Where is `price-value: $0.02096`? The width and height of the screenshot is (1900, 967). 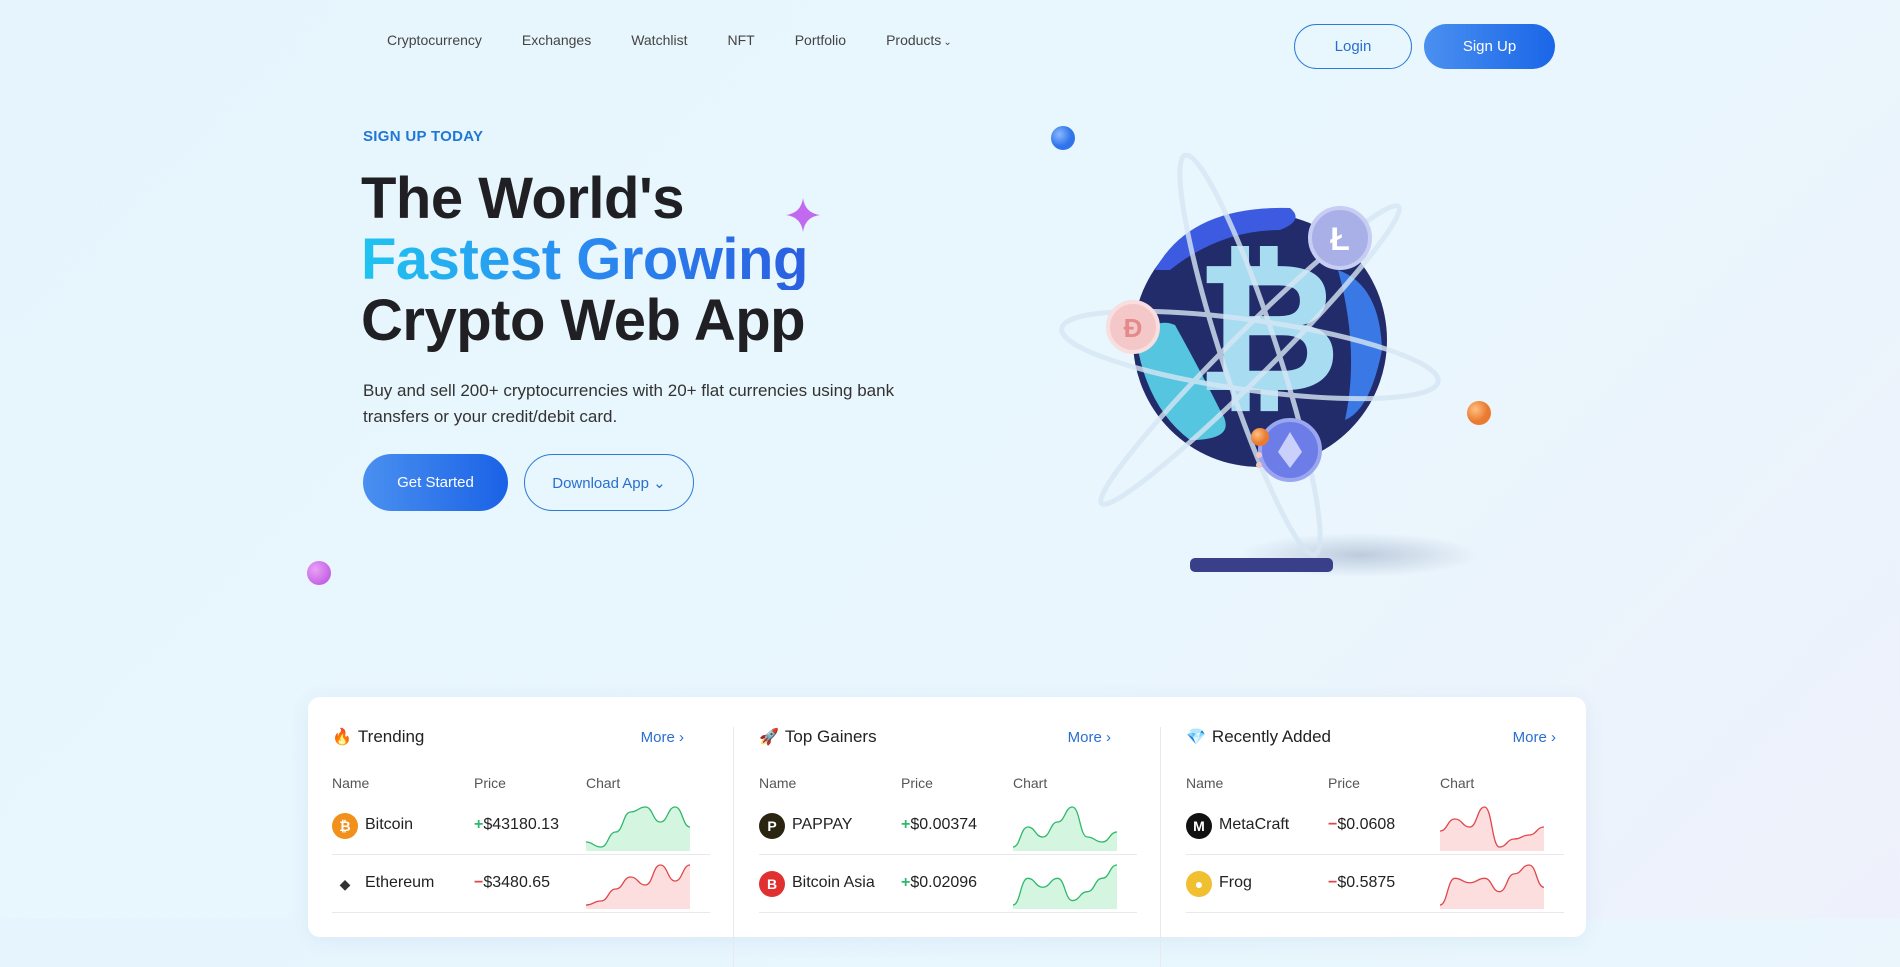 price-value: $0.02096 is located at coordinates (944, 882).